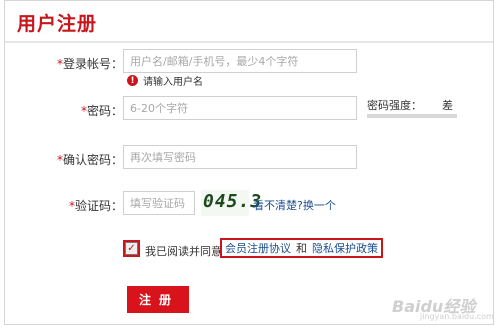  What do you see at coordinates (457, 316) in the screenshot?
I see `baidu-watermark-url: jingyan.baidu.com` at bounding box center [457, 316].